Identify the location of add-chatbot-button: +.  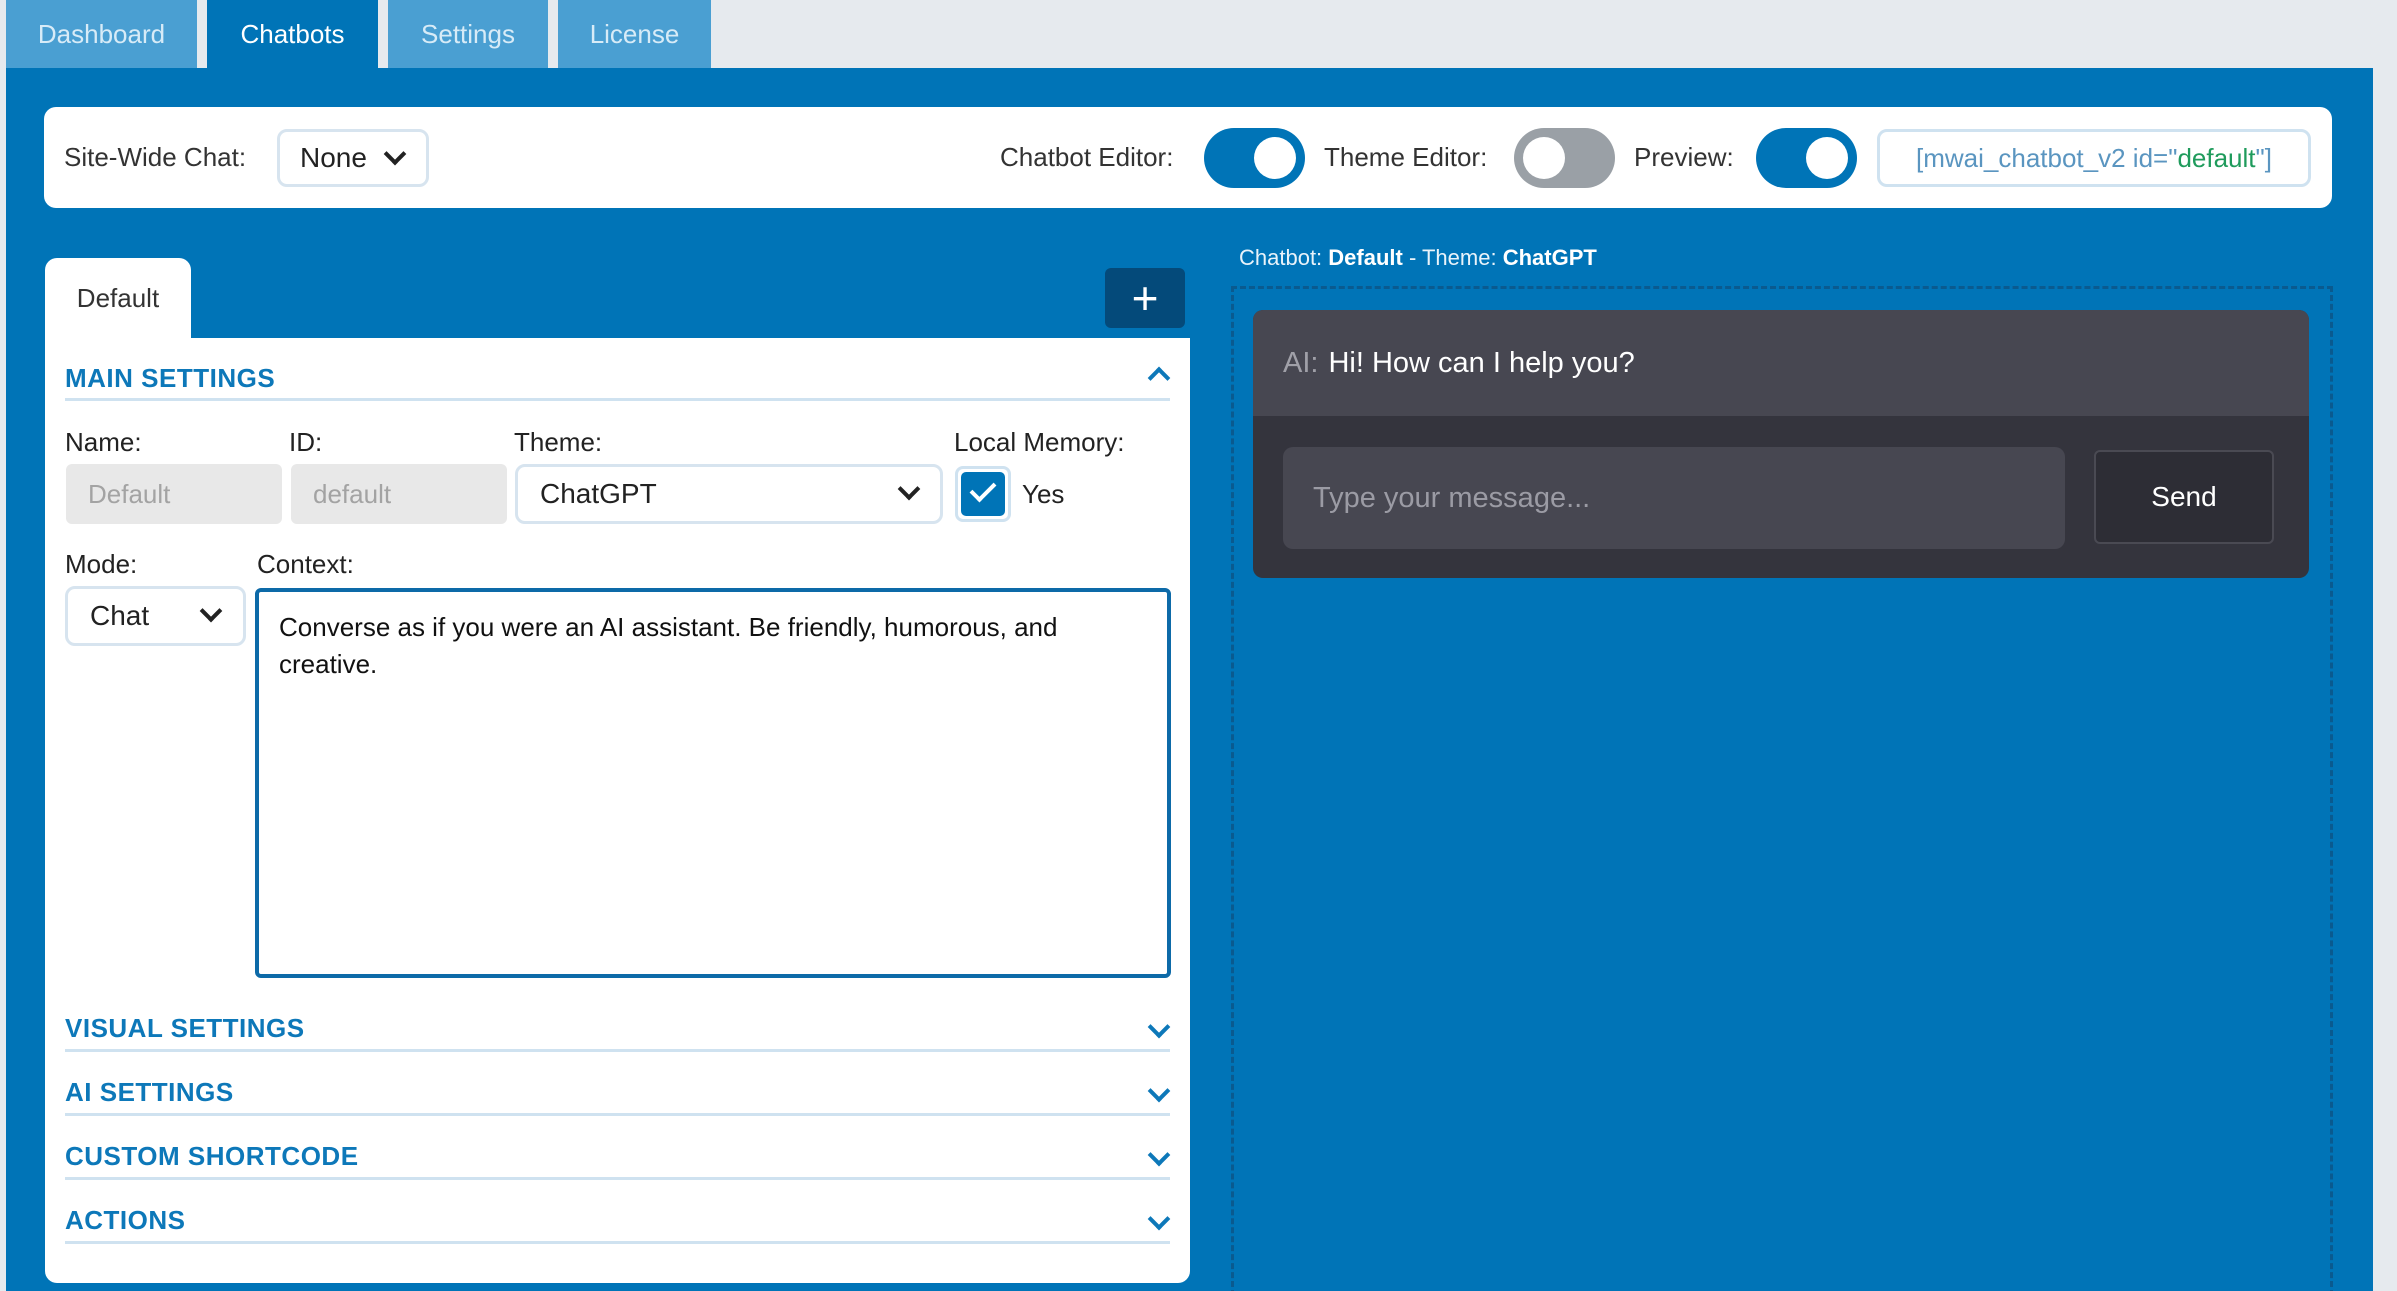
(1145, 298).